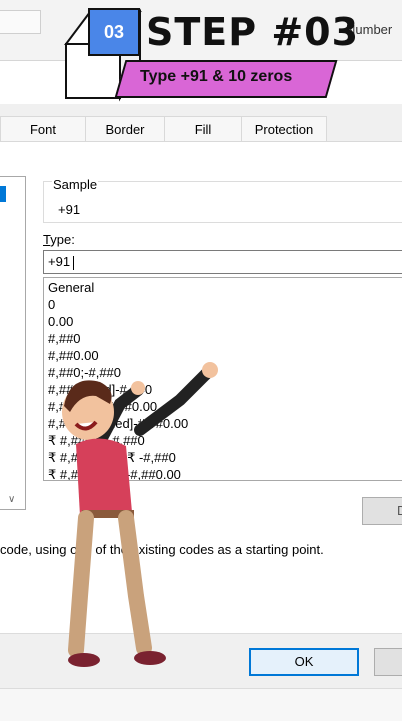  Describe the element at coordinates (75, 184) in the screenshot. I see `sample-label: Sample` at that location.